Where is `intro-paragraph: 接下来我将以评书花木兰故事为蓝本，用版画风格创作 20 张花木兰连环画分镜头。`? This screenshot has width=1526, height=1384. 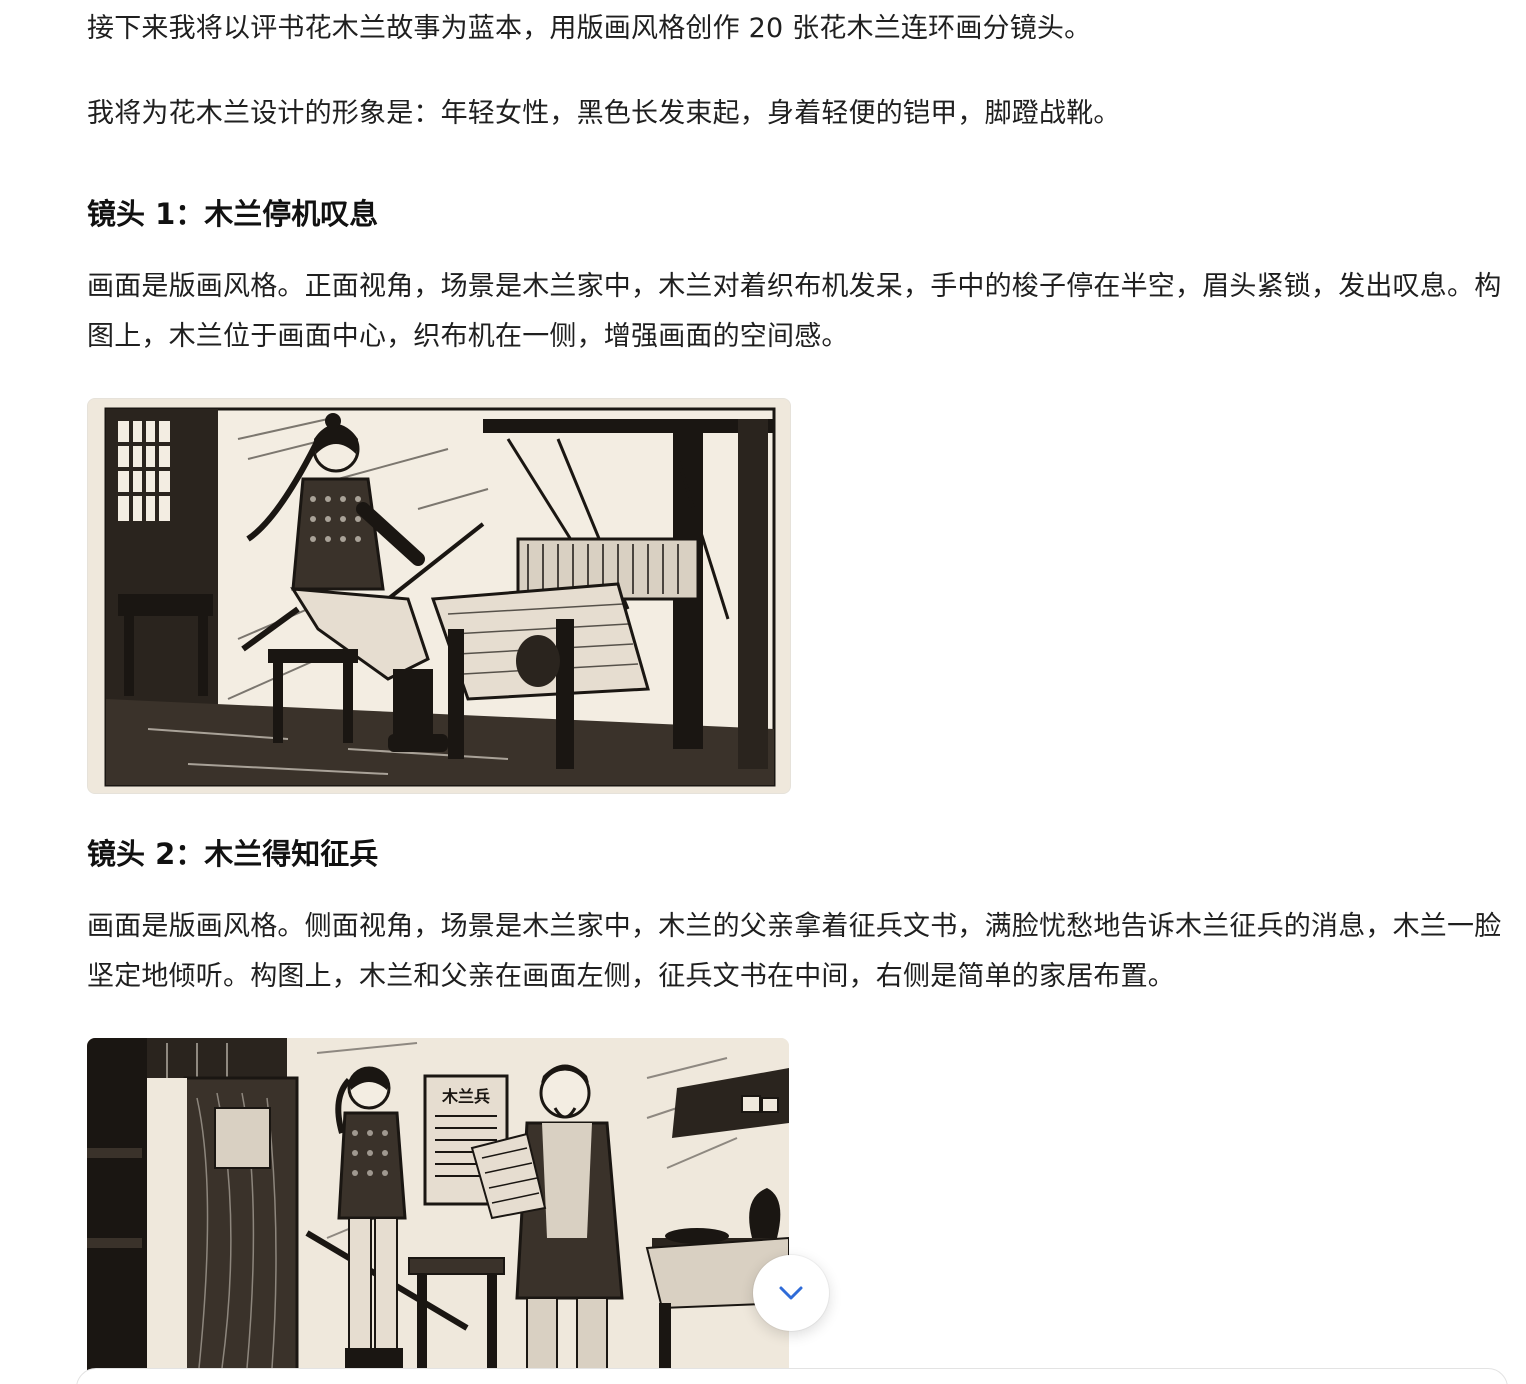 intro-paragraph: 接下来我将以评书花木兰故事为蓝本，用版画风格创作 20 张花木兰连环画分镜头。 is located at coordinates (589, 28).